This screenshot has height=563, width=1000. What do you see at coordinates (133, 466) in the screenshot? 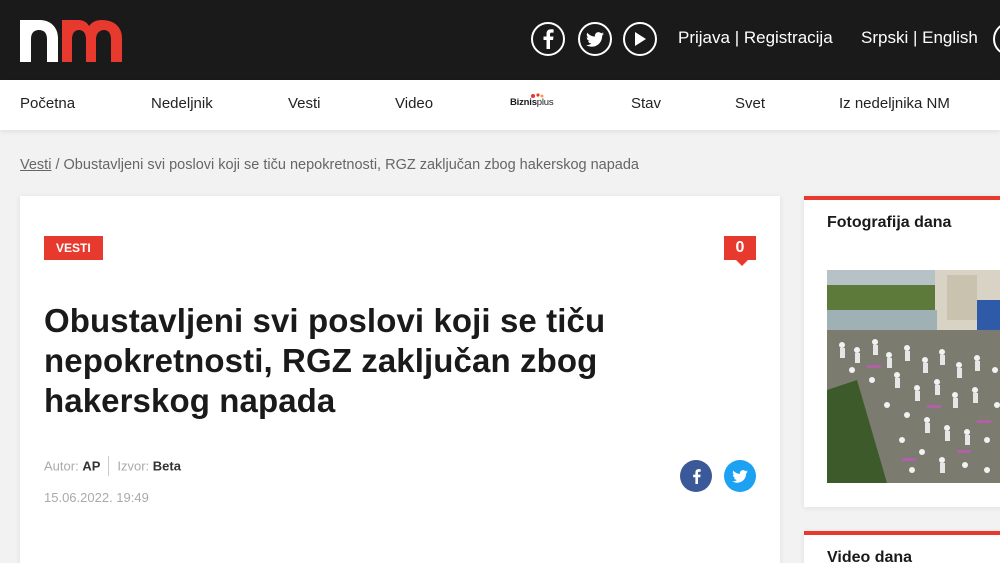
I see `source-label: Izvor:` at bounding box center [133, 466].